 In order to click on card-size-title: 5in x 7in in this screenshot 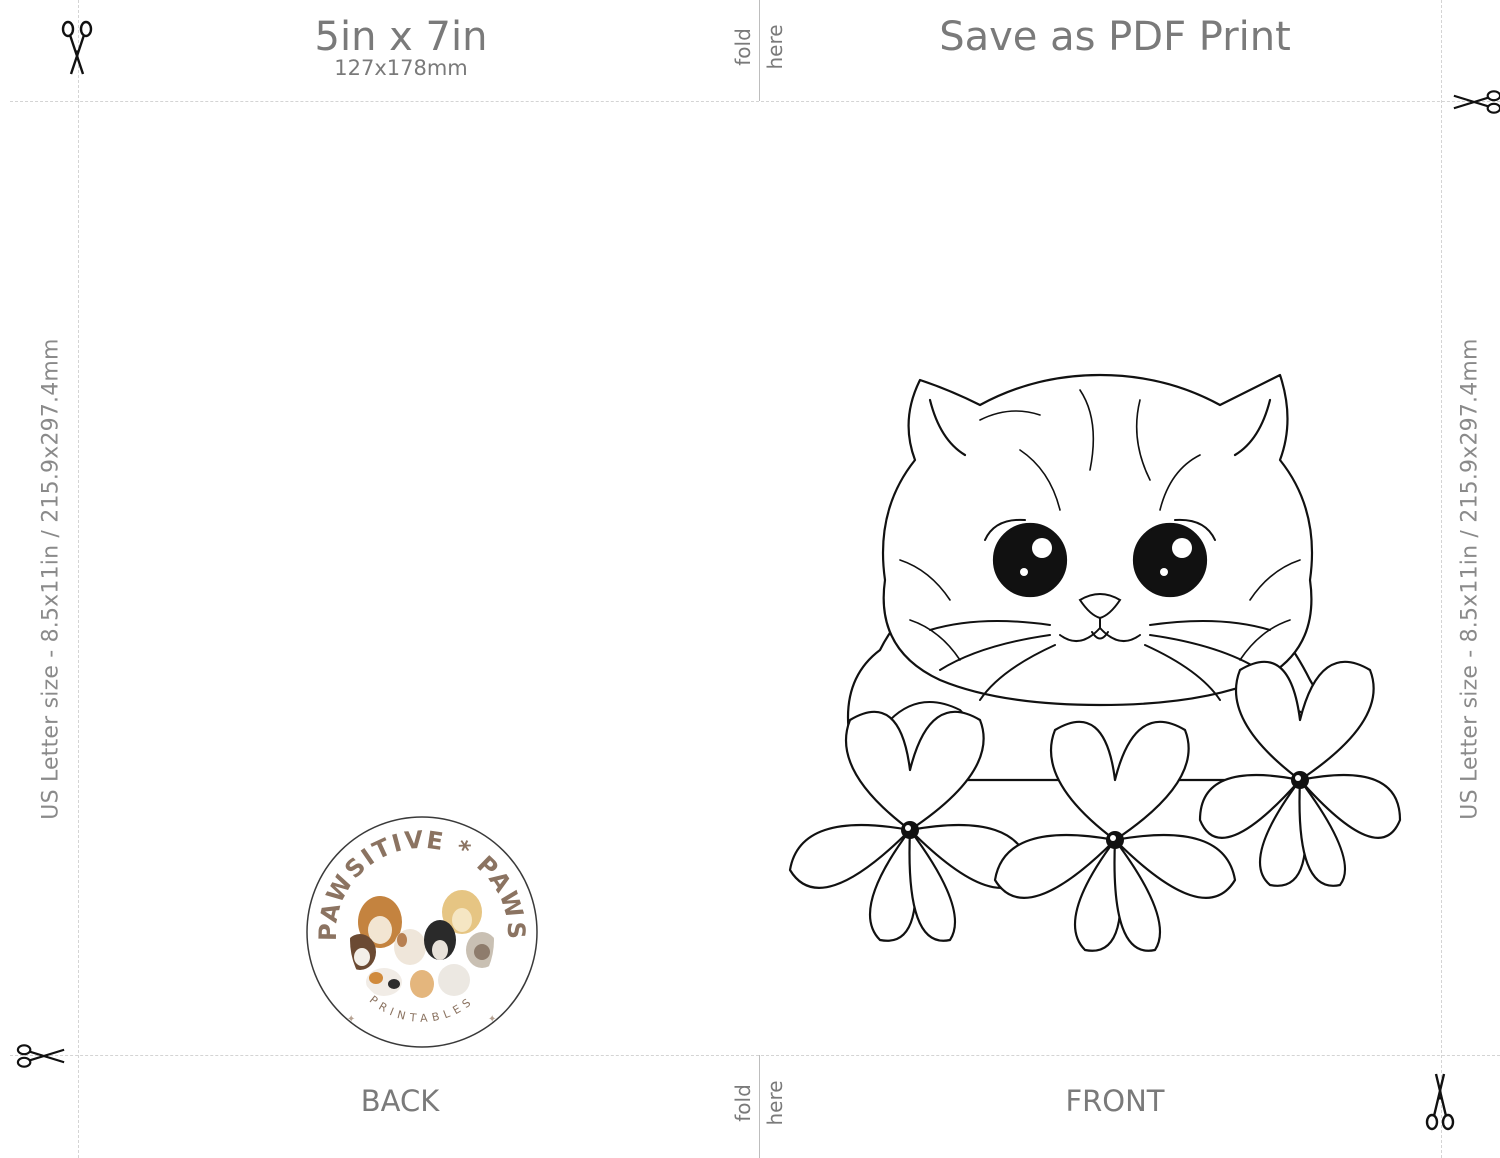, I will do `click(401, 37)`.